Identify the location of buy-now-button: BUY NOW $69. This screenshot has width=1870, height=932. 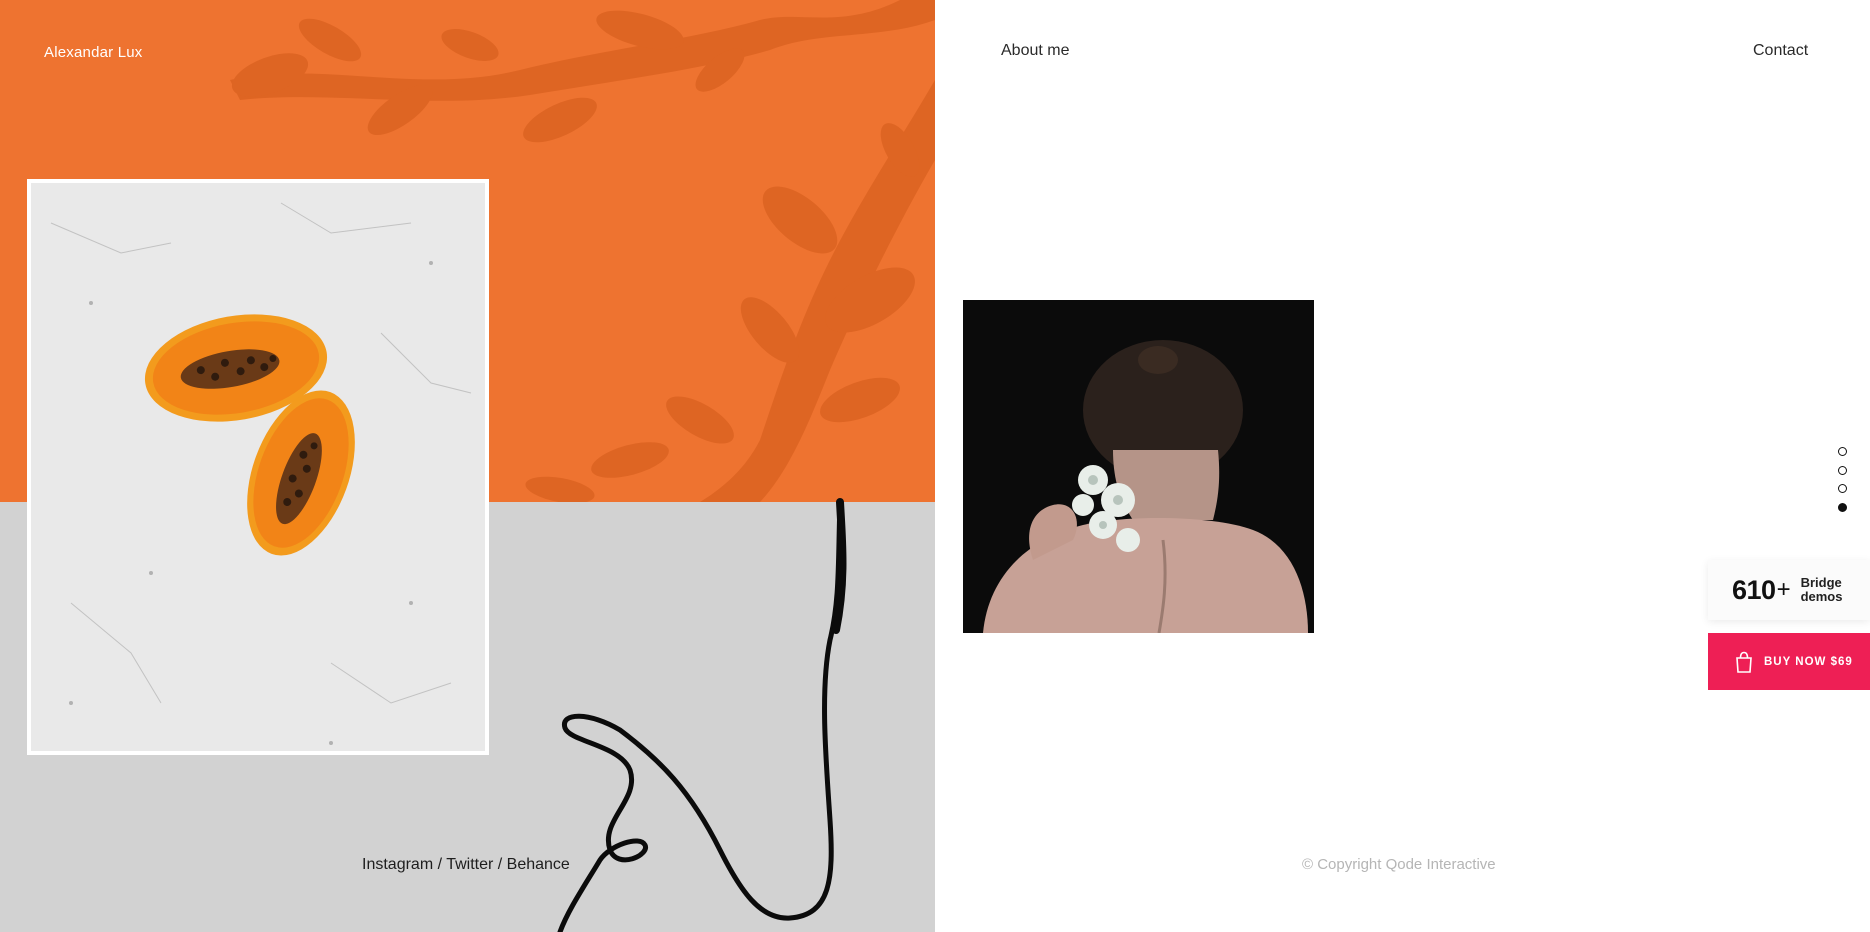
(1789, 661).